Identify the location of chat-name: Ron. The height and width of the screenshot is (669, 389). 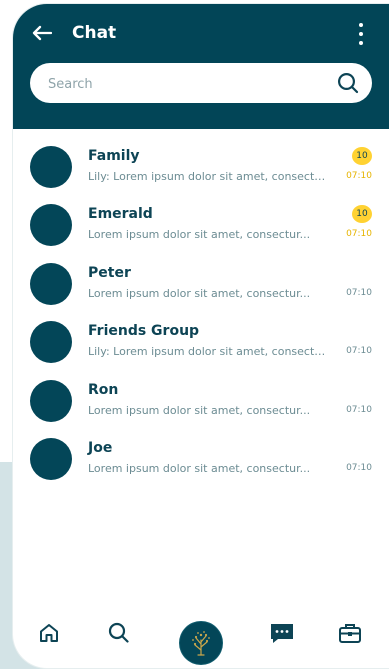
(103, 389).